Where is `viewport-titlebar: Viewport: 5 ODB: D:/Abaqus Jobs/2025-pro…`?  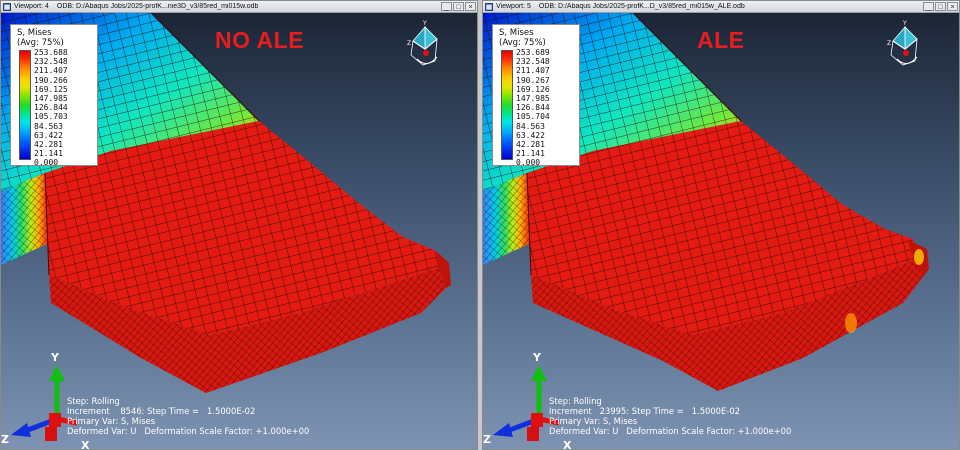 viewport-titlebar: Viewport: 5 ODB: D:/Abaqus Jobs/2025-pro… is located at coordinates (721, 7).